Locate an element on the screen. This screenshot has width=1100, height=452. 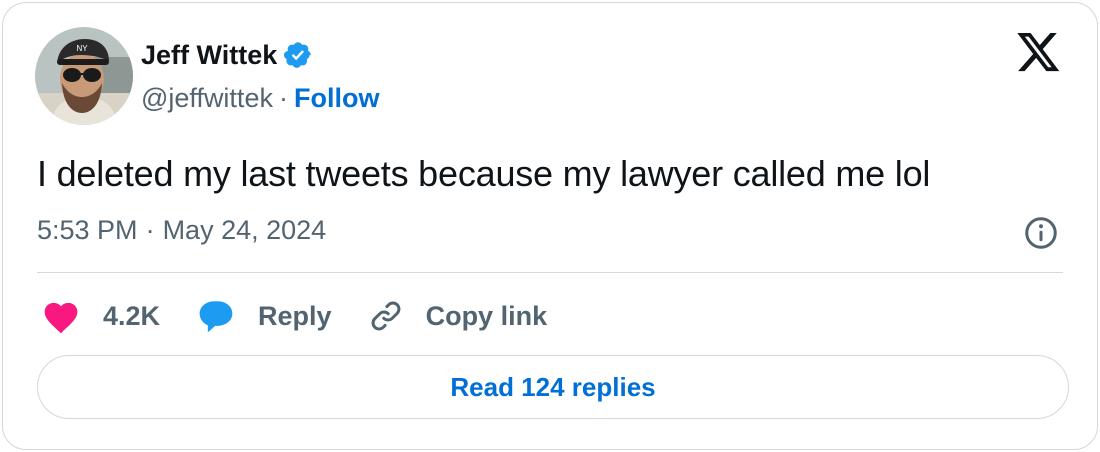
read-replies-label: Read 124 replies is located at coordinates (553, 386).